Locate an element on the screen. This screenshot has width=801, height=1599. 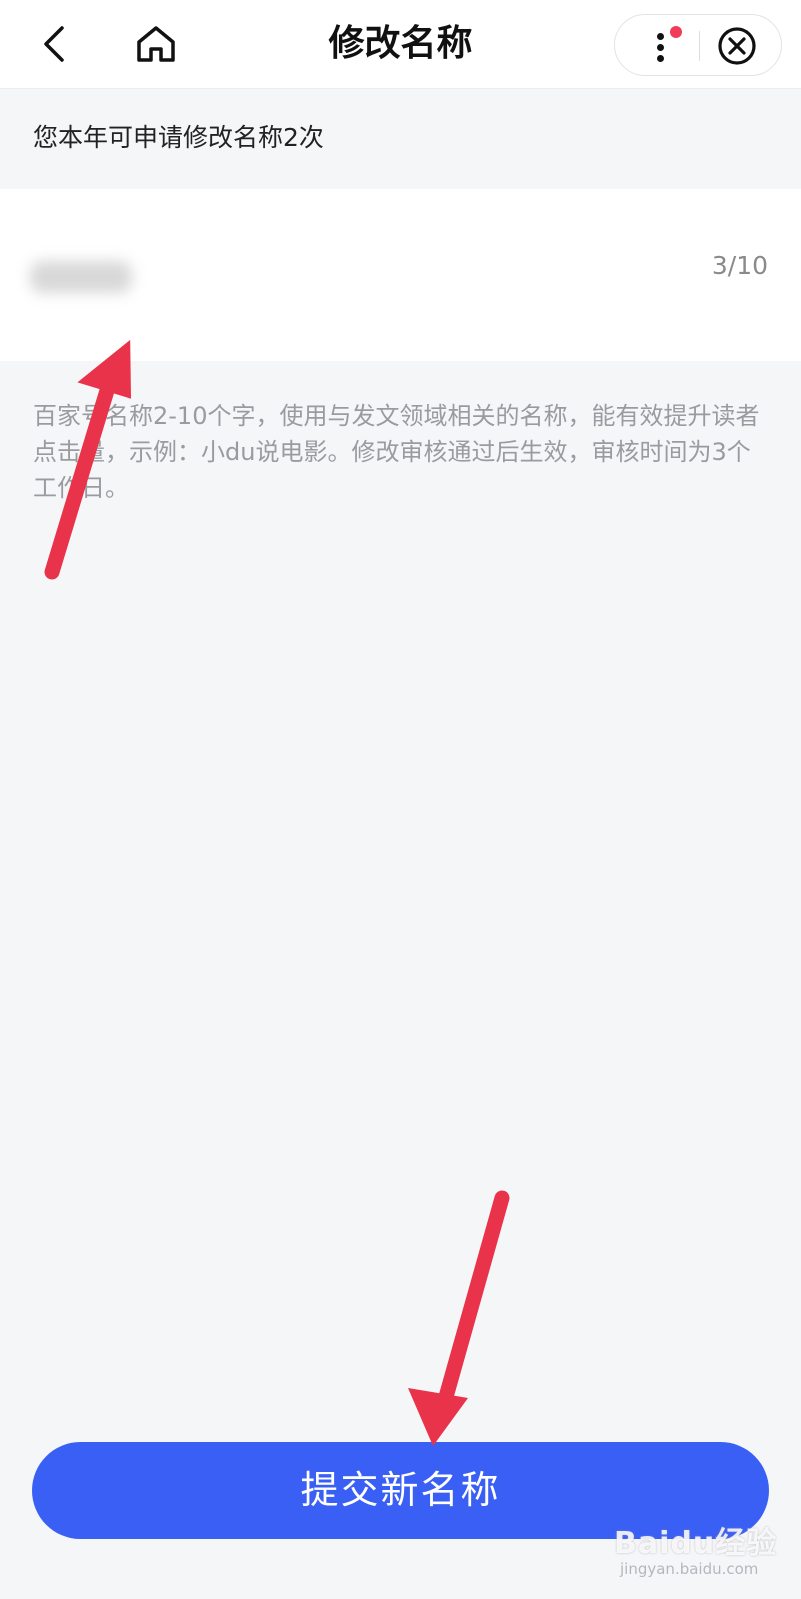
capsule-divider is located at coordinates (699, 46).